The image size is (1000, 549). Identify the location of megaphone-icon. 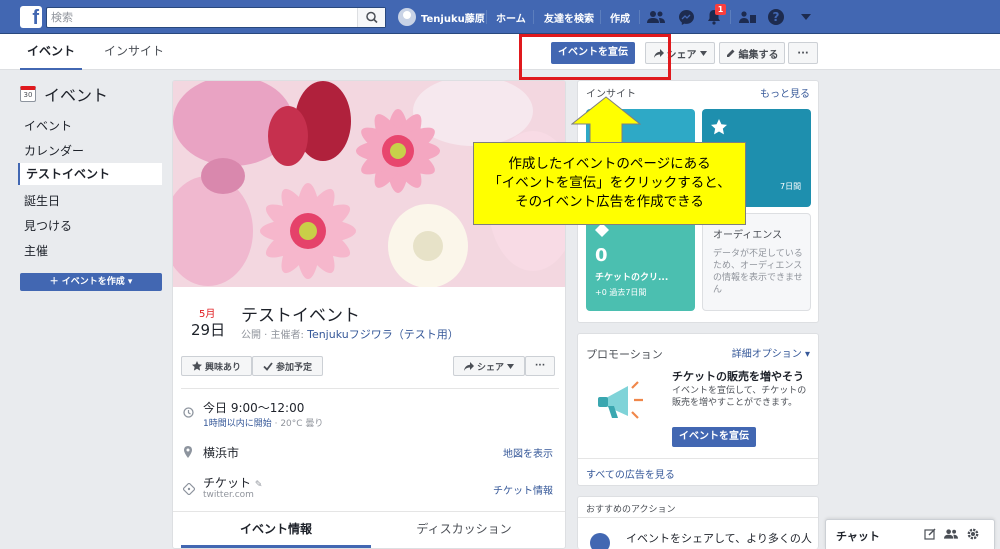
(620, 400).